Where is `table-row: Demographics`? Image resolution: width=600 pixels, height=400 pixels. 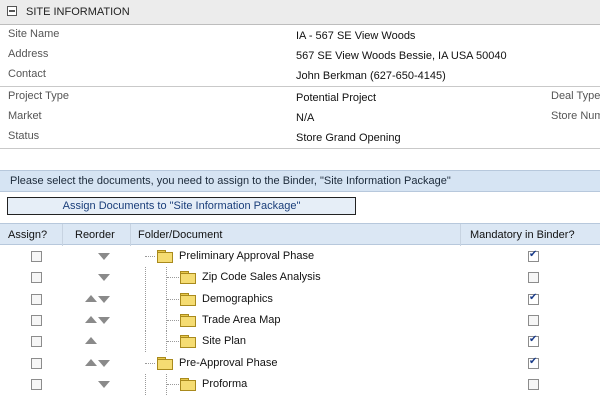
table-row: Demographics is located at coordinates (300, 299).